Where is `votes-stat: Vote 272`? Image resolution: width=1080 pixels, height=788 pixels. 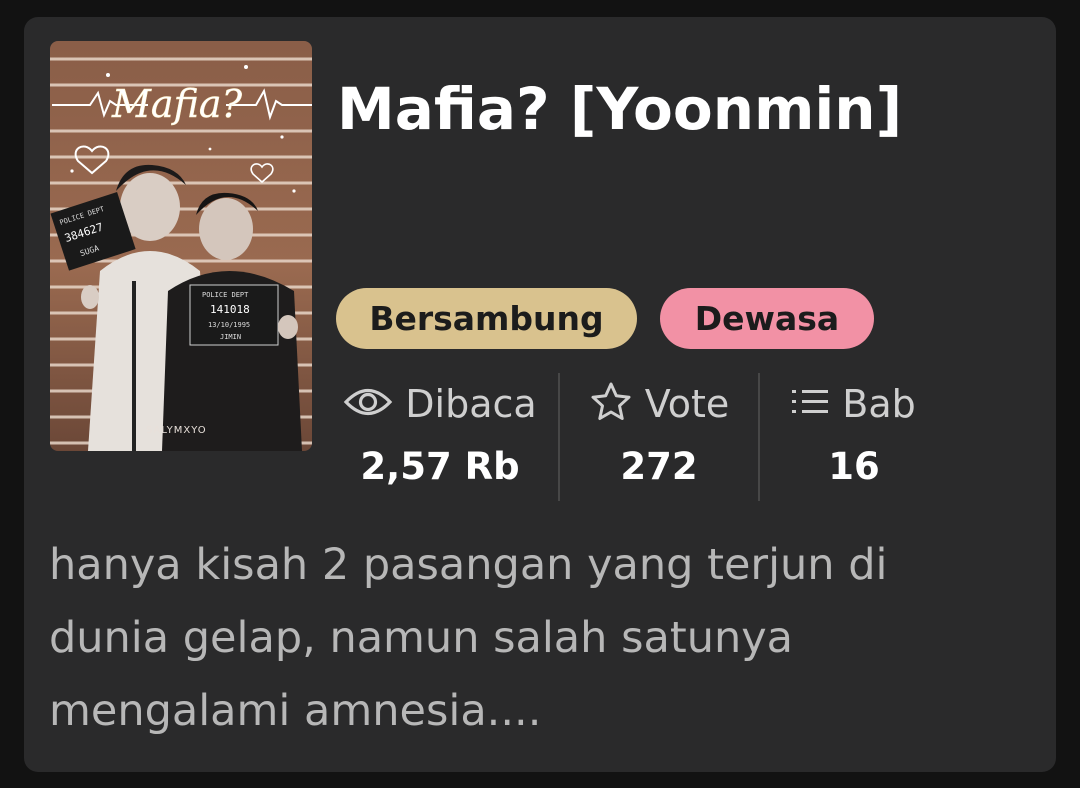 votes-stat: Vote 272 is located at coordinates (659, 438).